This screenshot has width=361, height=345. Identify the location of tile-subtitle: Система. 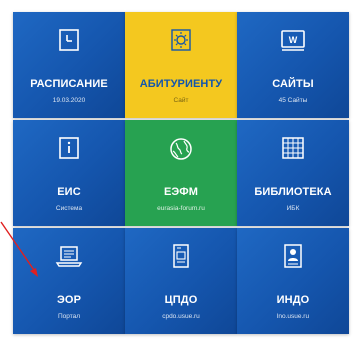
(69, 208).